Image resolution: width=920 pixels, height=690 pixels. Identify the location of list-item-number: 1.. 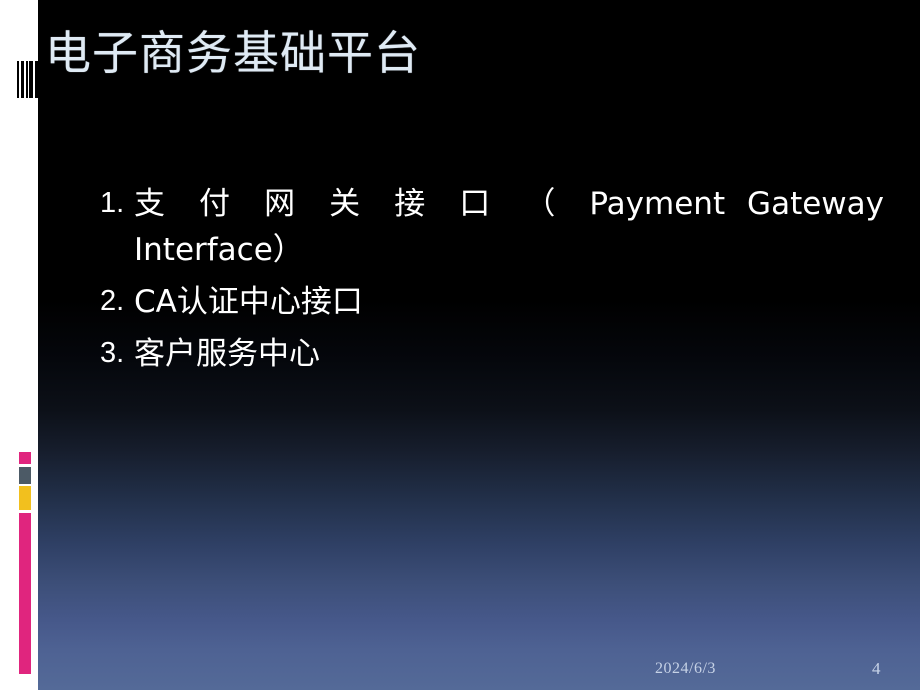
(112, 203).